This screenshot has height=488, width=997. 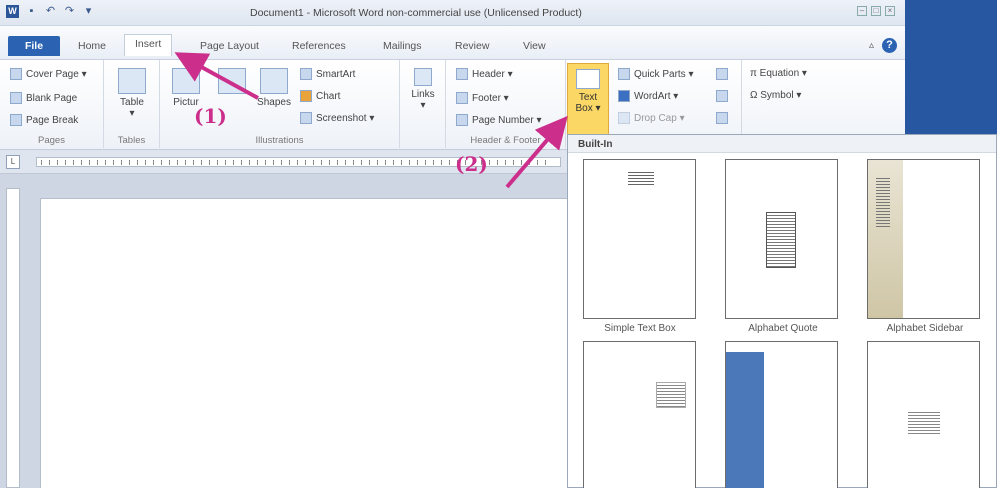 I want to click on quick-parts-label: Quick Parts ▾, so click(x=664, y=74).